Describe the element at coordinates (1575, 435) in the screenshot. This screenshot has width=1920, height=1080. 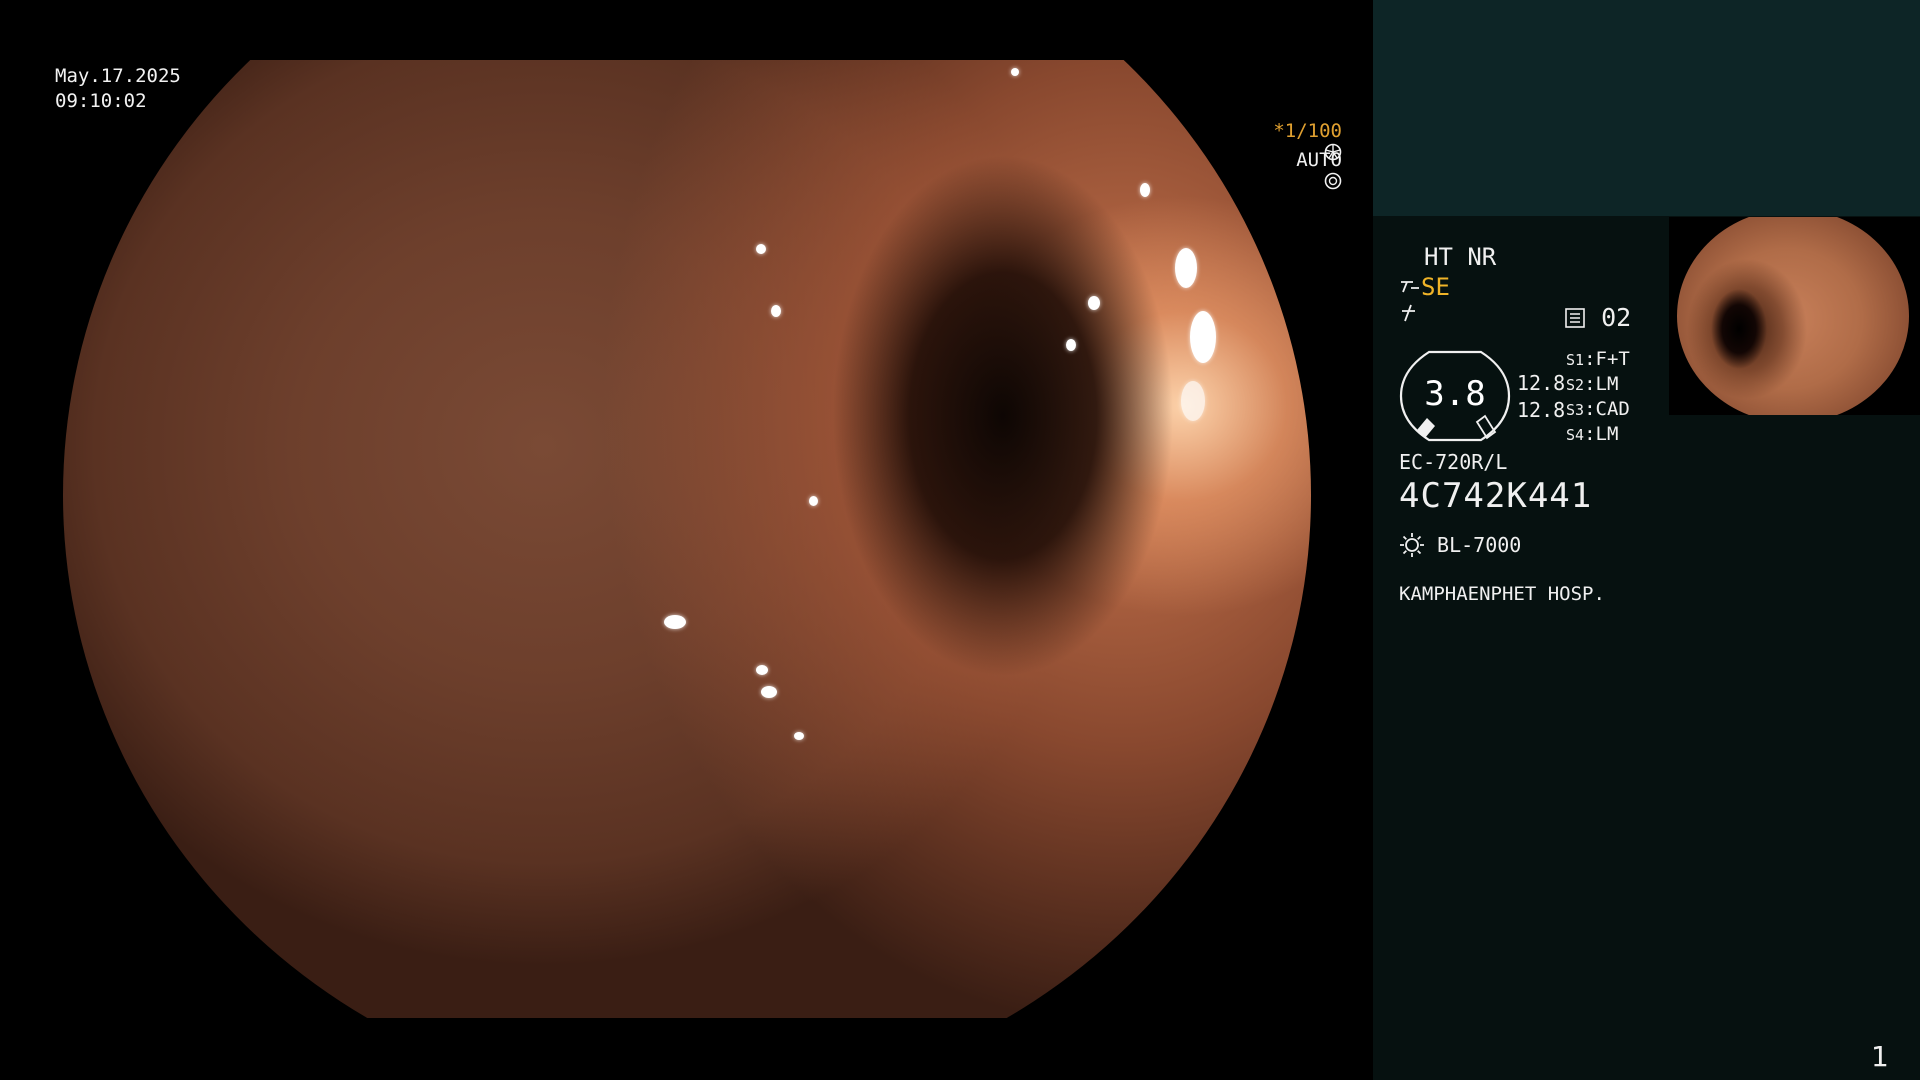
I see `switch-key: S4` at that location.